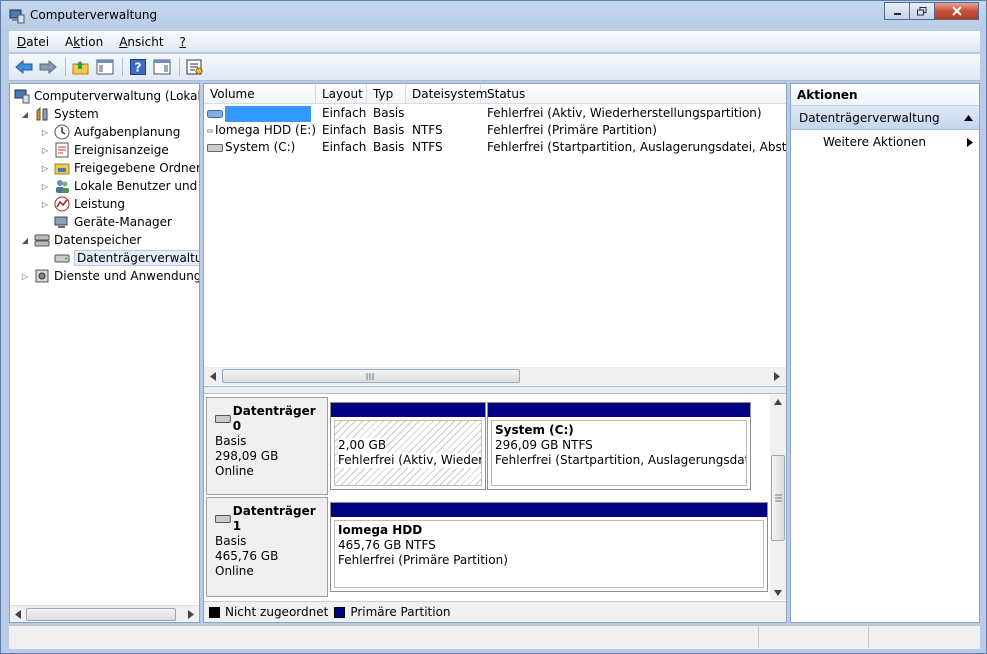  I want to click on properties-icon, so click(194, 67).